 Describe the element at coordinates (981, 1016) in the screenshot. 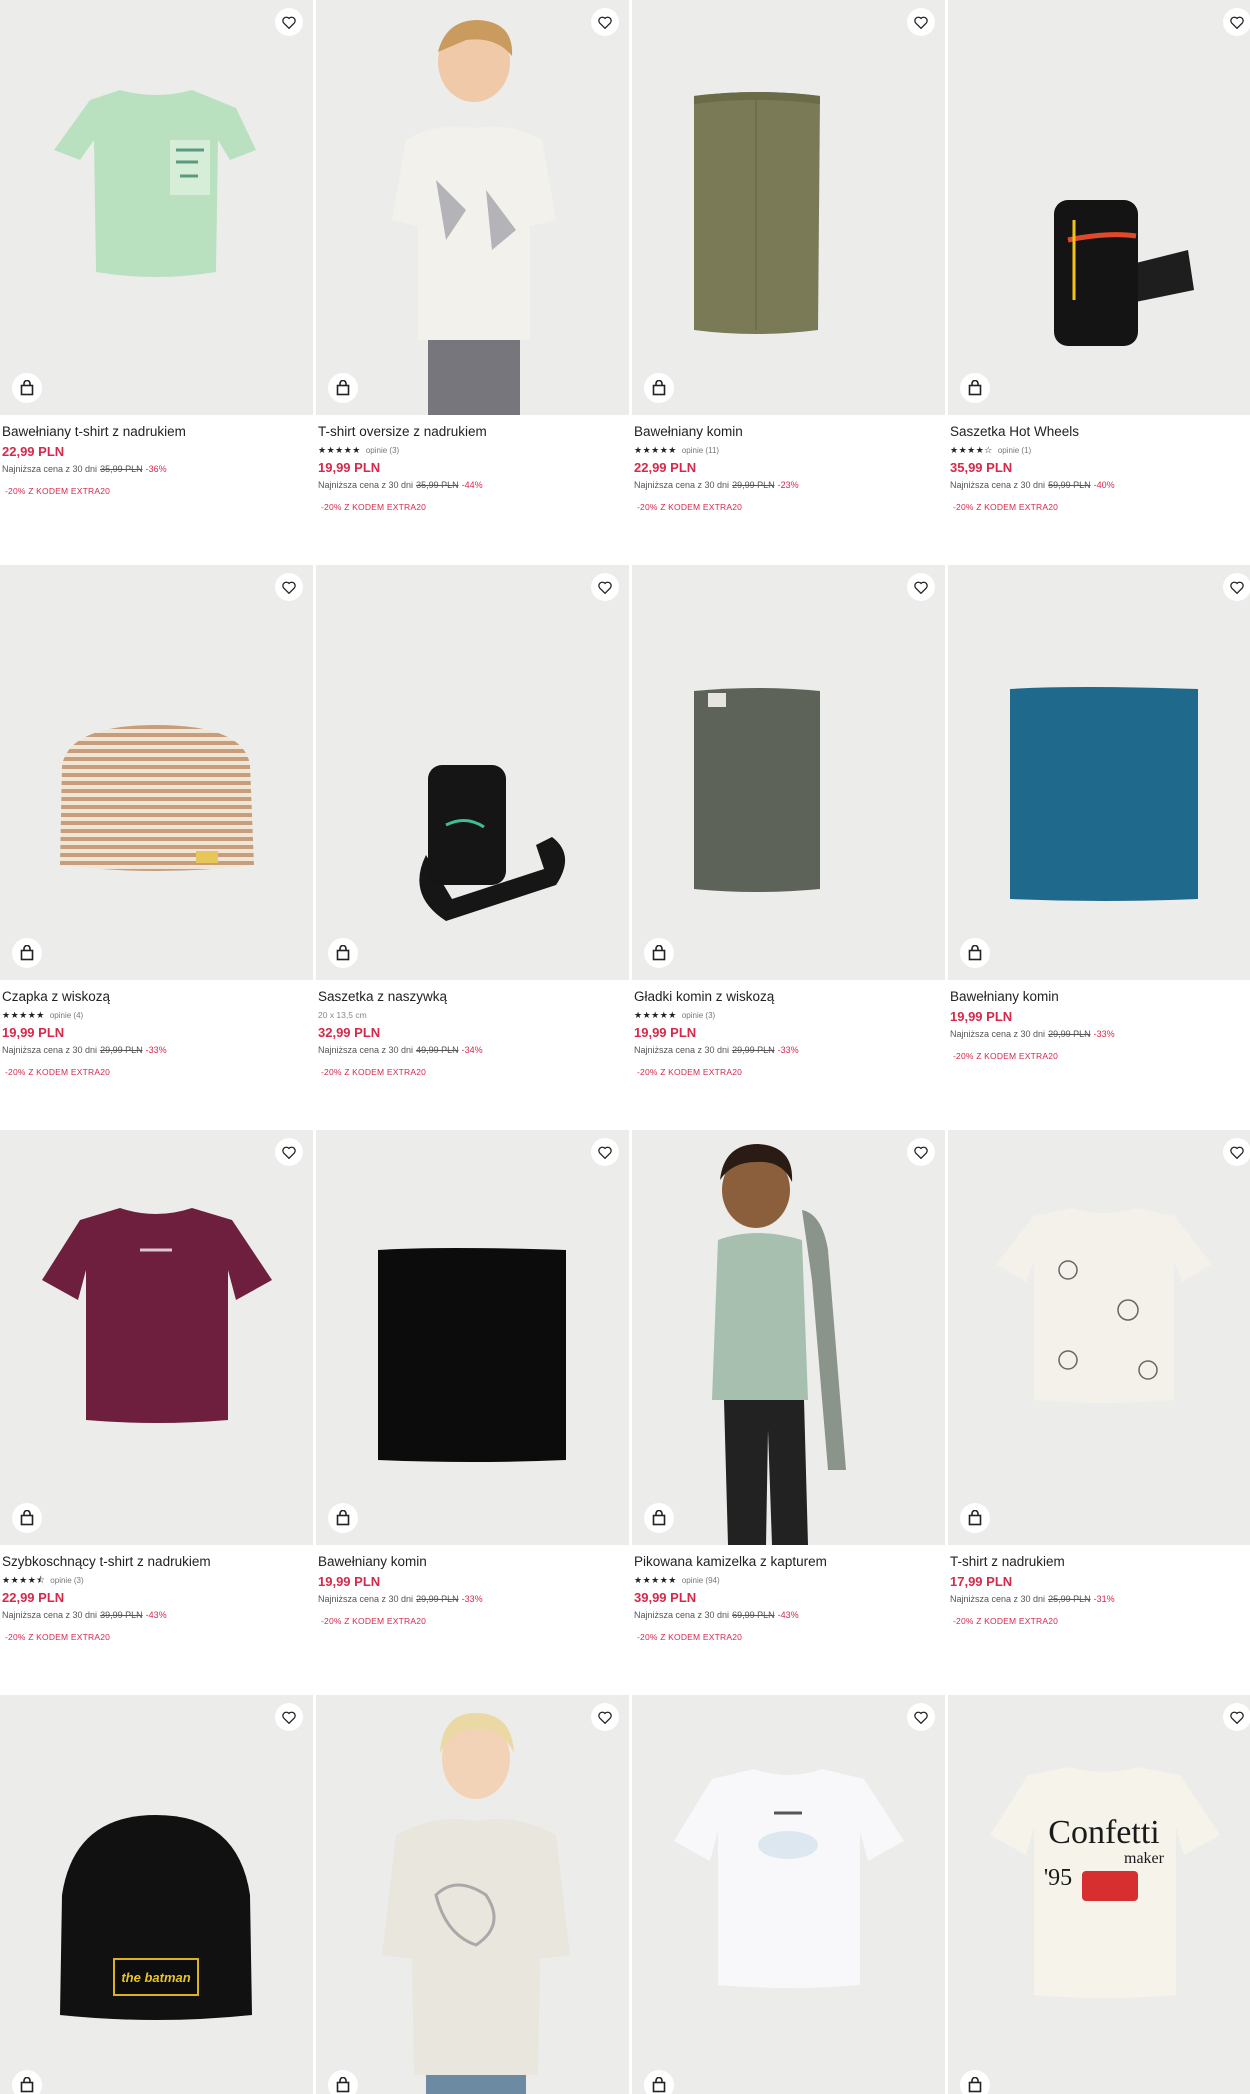

I see `product-price: 19,99 PLN` at that location.